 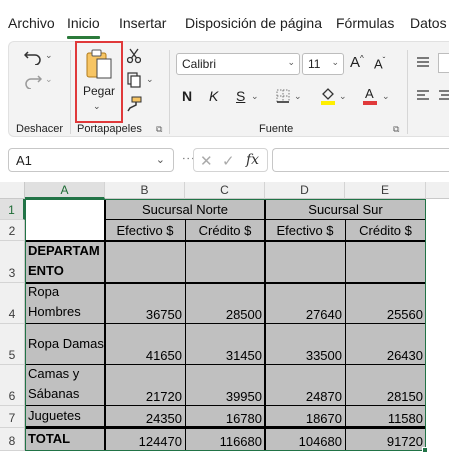 I want to click on cell-departamento-label: DEPARTAM ENTO, so click(x=65, y=262).